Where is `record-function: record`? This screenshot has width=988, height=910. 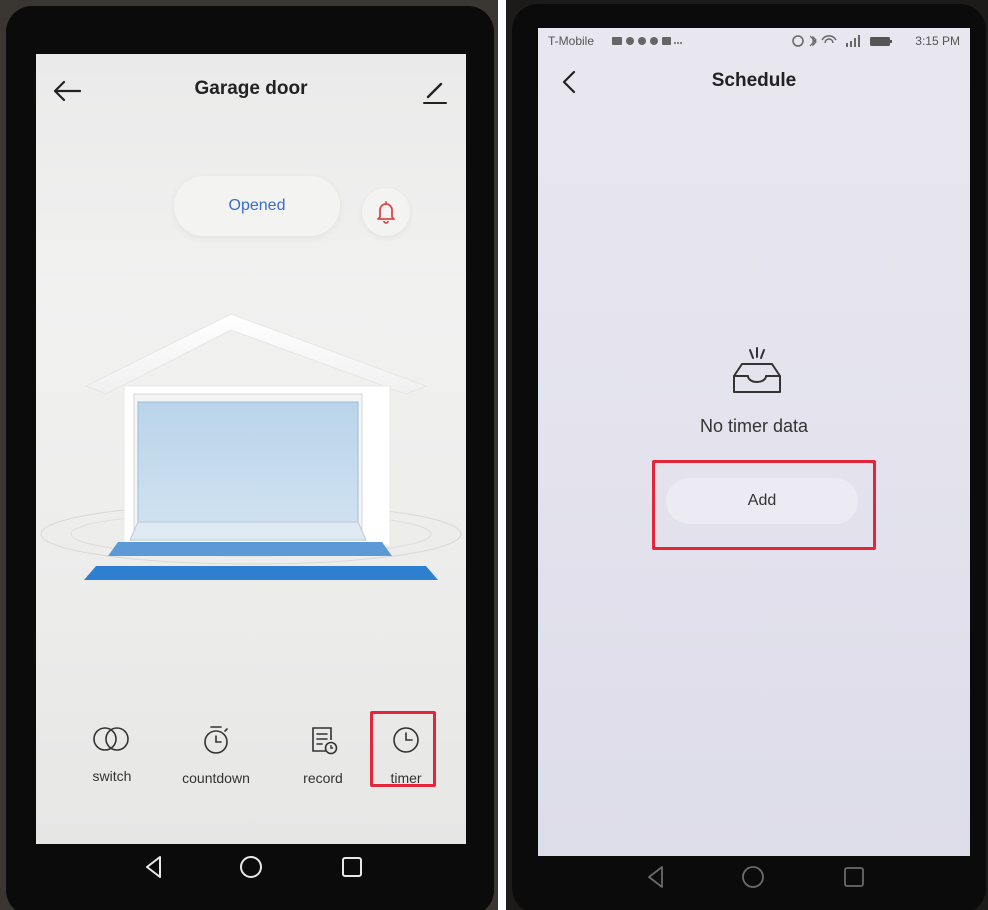
record-function: record is located at coordinates (323, 750).